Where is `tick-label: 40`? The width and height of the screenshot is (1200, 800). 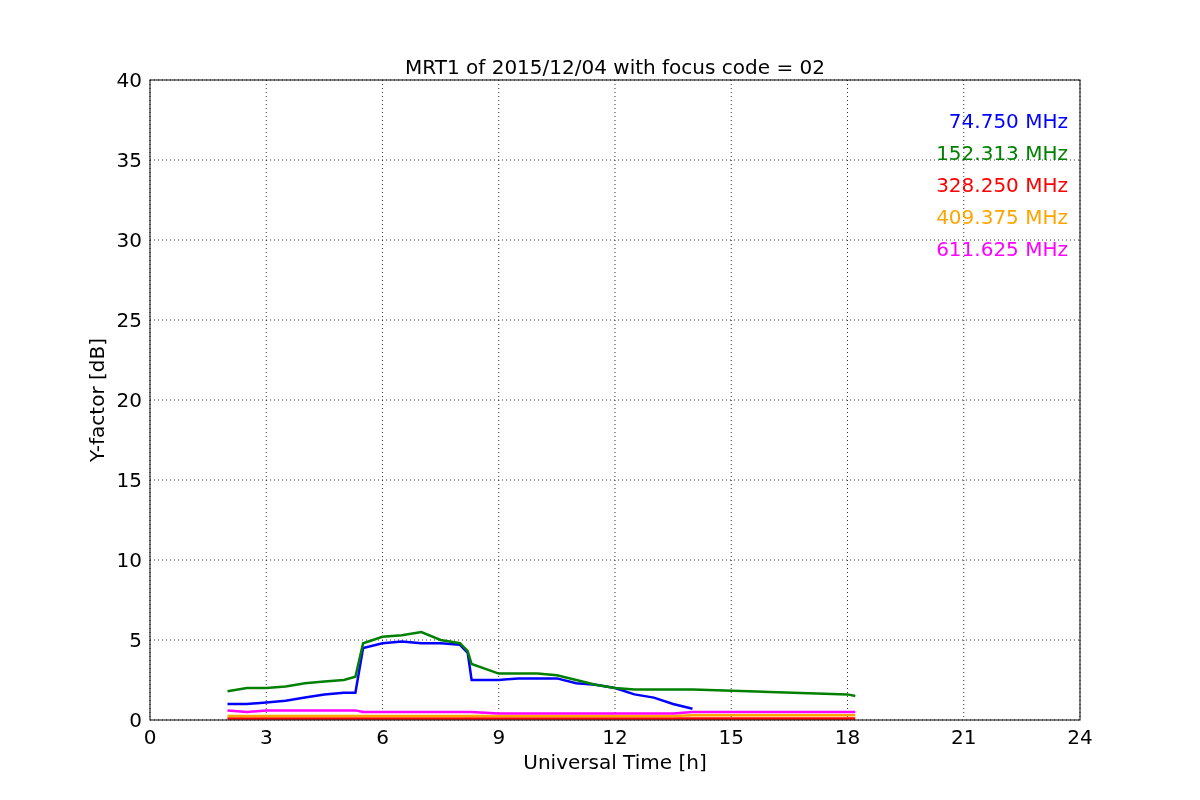 tick-label: 40 is located at coordinates (129, 80).